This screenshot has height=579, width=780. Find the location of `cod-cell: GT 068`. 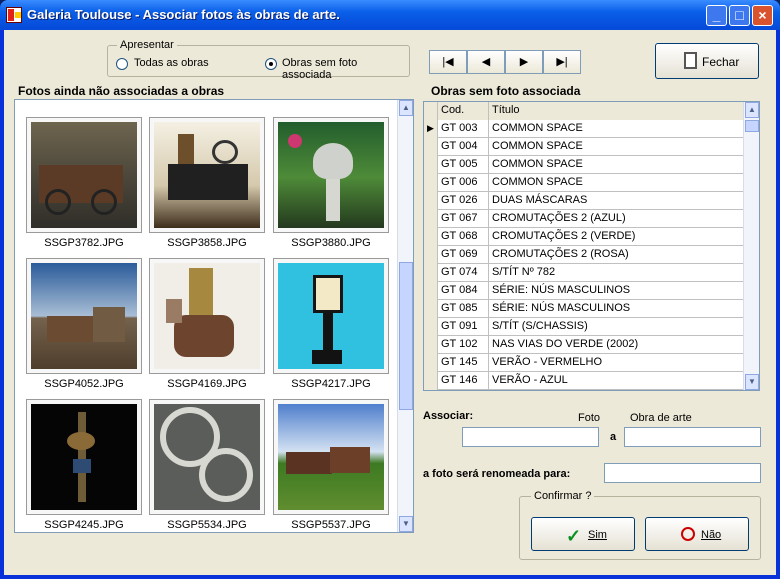

cod-cell: GT 068 is located at coordinates (463, 237).